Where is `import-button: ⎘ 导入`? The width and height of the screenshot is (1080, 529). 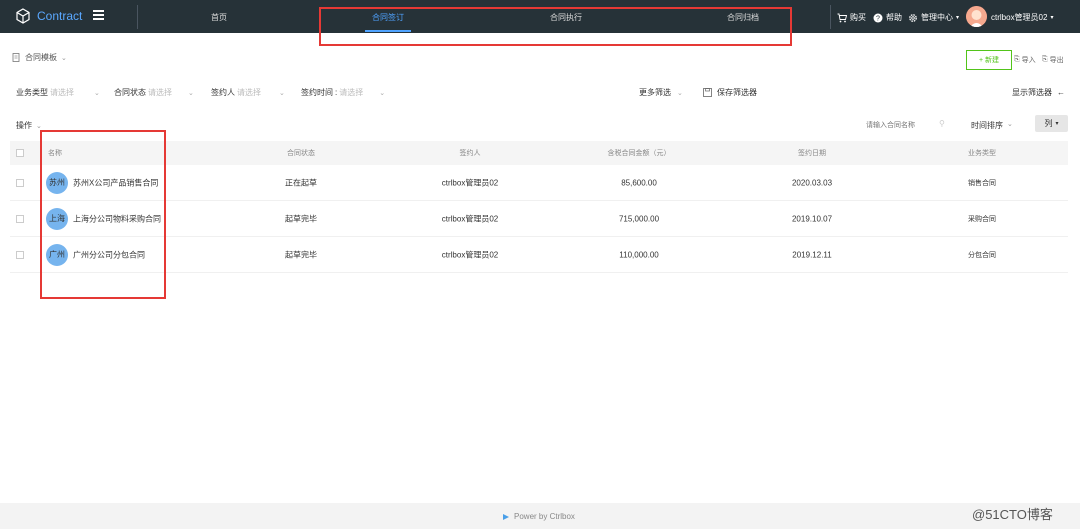 import-button: ⎘ 导入 is located at coordinates (1025, 60).